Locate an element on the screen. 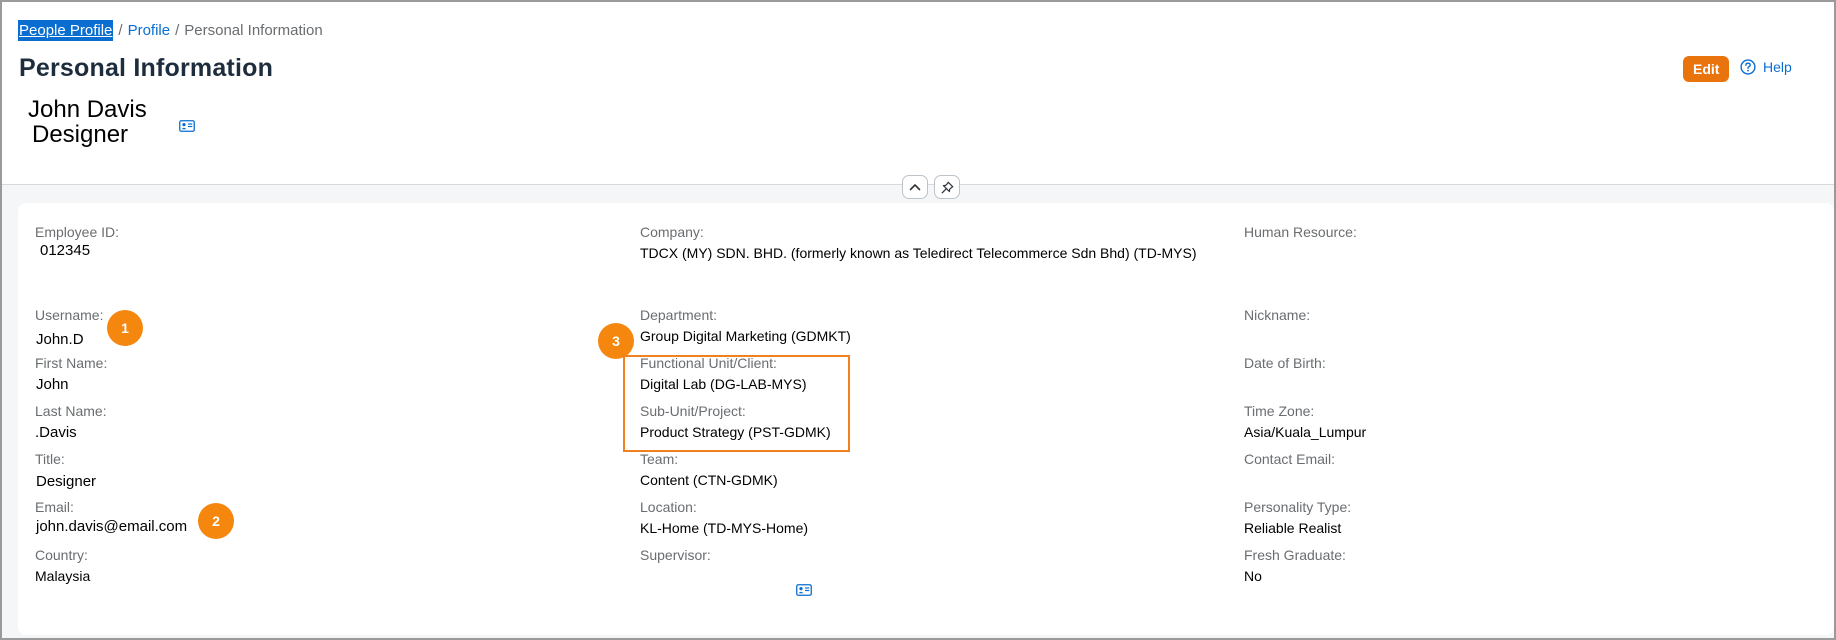 Image resolution: width=1836 pixels, height=640 pixels. fresh-graduate-label: Fresh Graduate: is located at coordinates (1295, 555).